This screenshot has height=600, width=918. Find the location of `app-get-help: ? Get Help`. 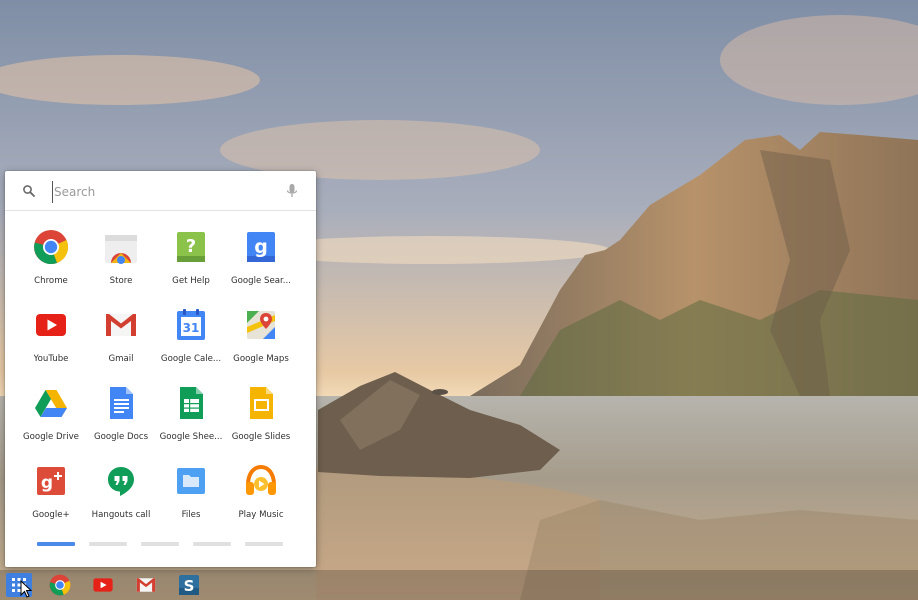

app-get-help: ? Get Help is located at coordinates (191, 262).